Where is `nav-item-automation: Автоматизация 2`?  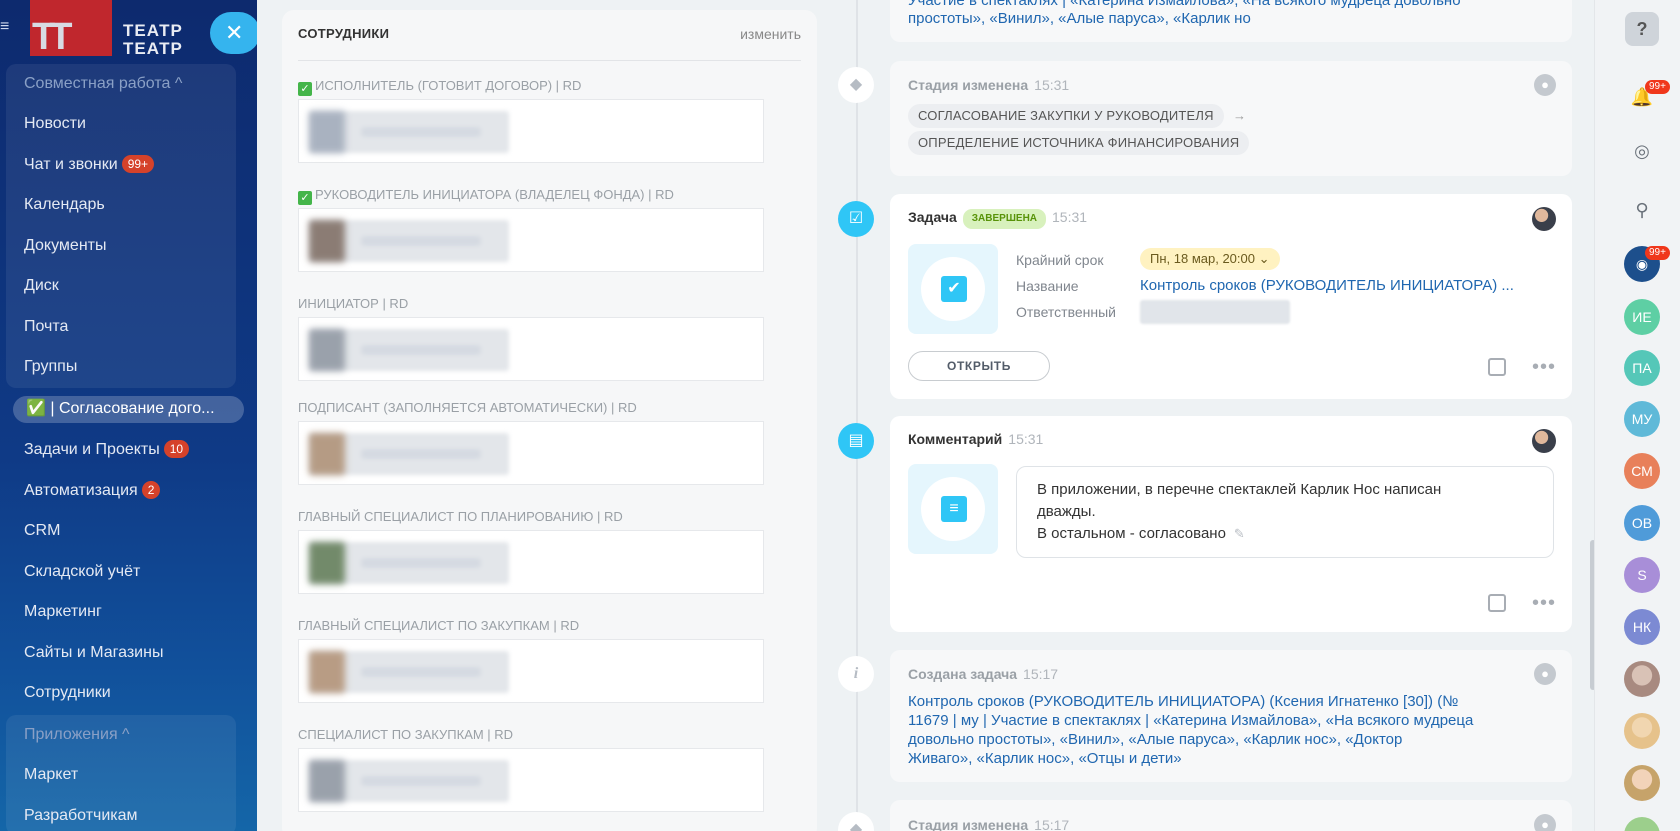 nav-item-automation: Автоматизация 2 is located at coordinates (92, 491).